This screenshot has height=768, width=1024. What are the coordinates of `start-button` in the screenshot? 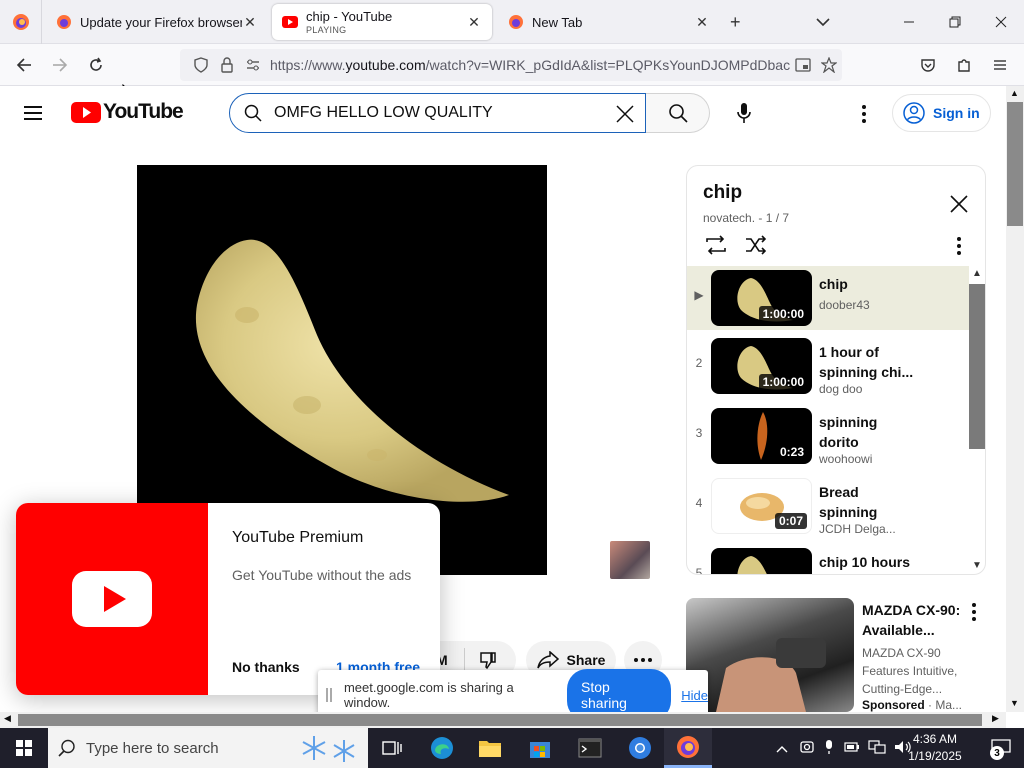 It's located at (24, 748).